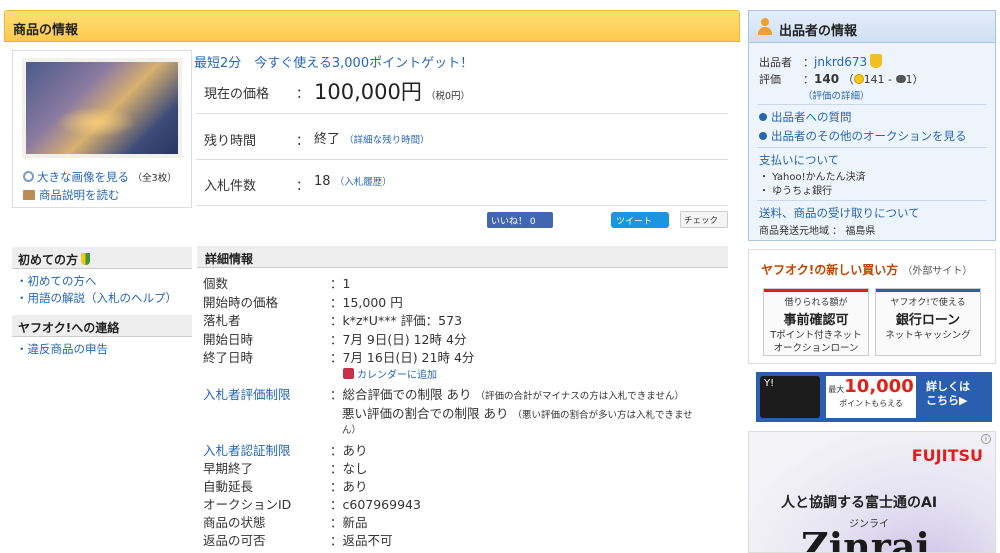  What do you see at coordinates (816, 322) in the screenshot?
I see `auction-loan-card: 借りられる額が 事前確認可 Tポイント付きネット オークションローン` at bounding box center [816, 322].